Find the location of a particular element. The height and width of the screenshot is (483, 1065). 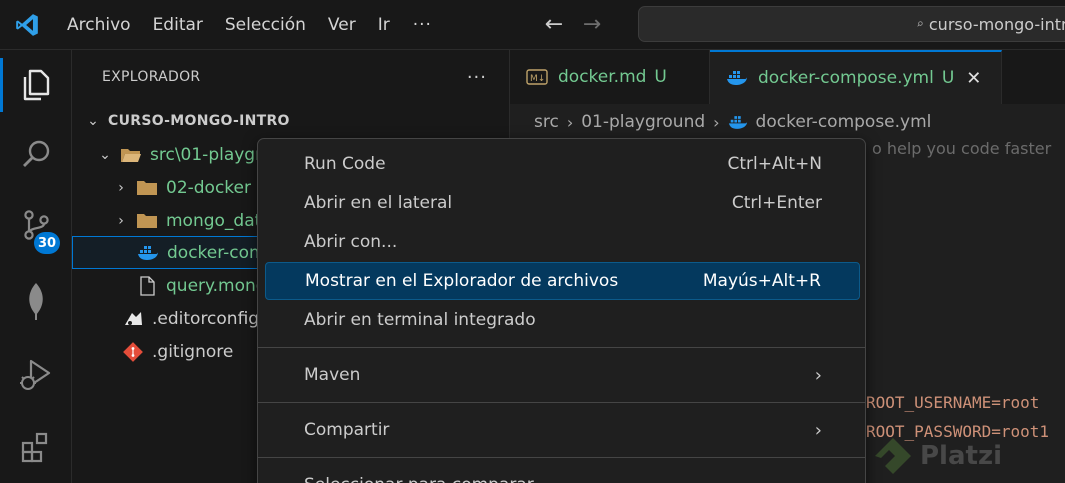

tree-item-label: .gitignore is located at coordinates (193, 351).